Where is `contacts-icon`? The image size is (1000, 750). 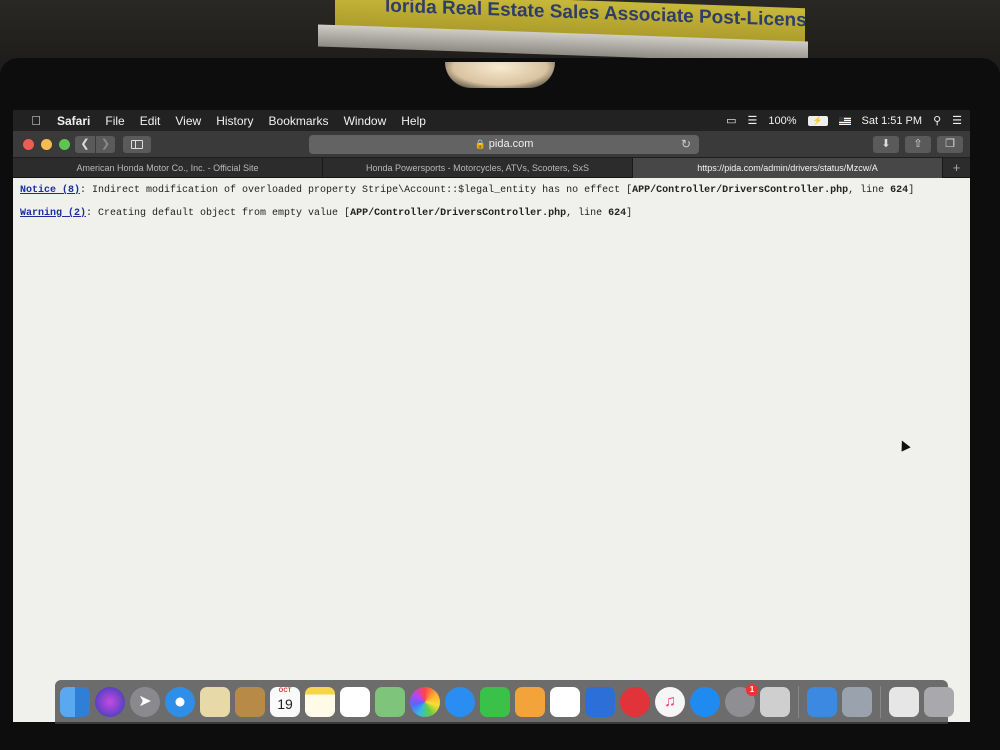
contacts-icon is located at coordinates (250, 702).